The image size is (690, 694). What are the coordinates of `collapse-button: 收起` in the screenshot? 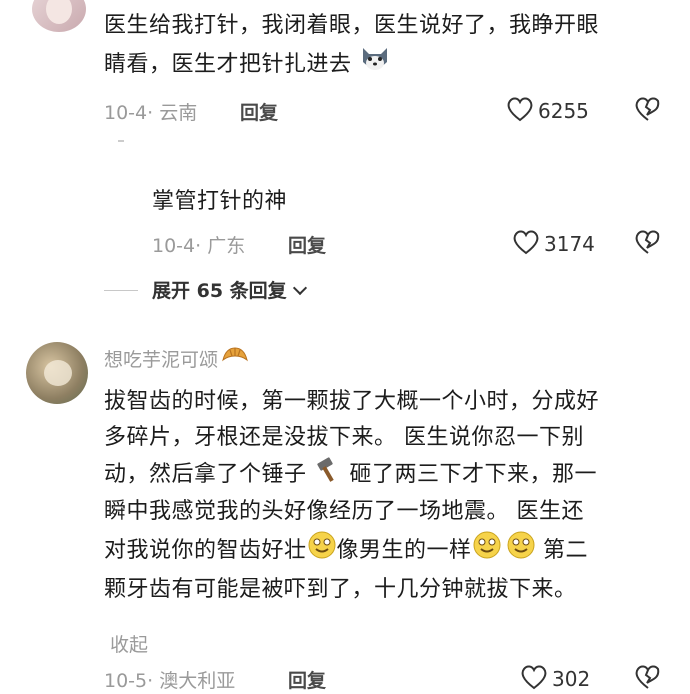 It's located at (129, 643).